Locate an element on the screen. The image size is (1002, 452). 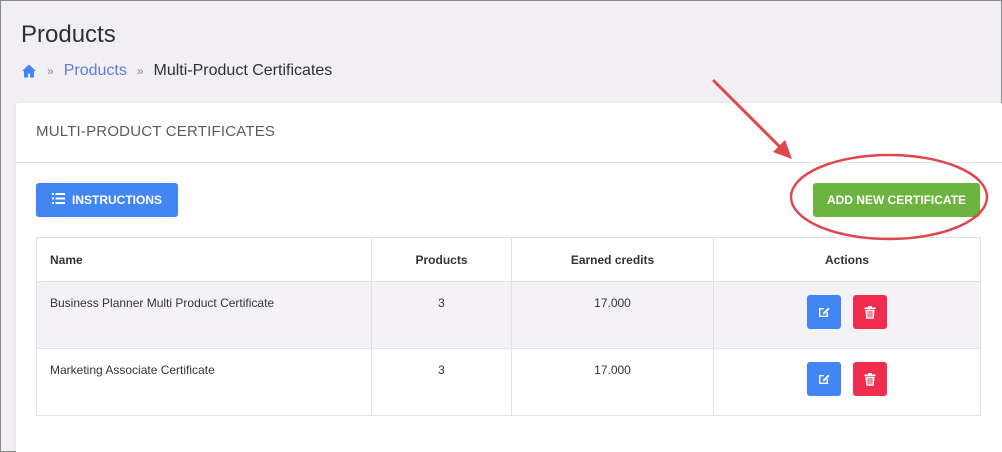
cell-name: Marketing Associate Certificate is located at coordinates (204, 382).